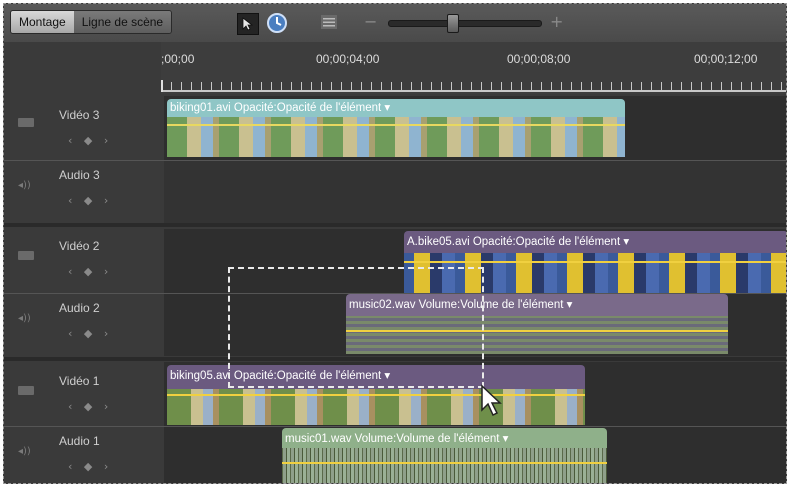  Describe the element at coordinates (444, 463) in the screenshot. I see `volume-line` at that location.